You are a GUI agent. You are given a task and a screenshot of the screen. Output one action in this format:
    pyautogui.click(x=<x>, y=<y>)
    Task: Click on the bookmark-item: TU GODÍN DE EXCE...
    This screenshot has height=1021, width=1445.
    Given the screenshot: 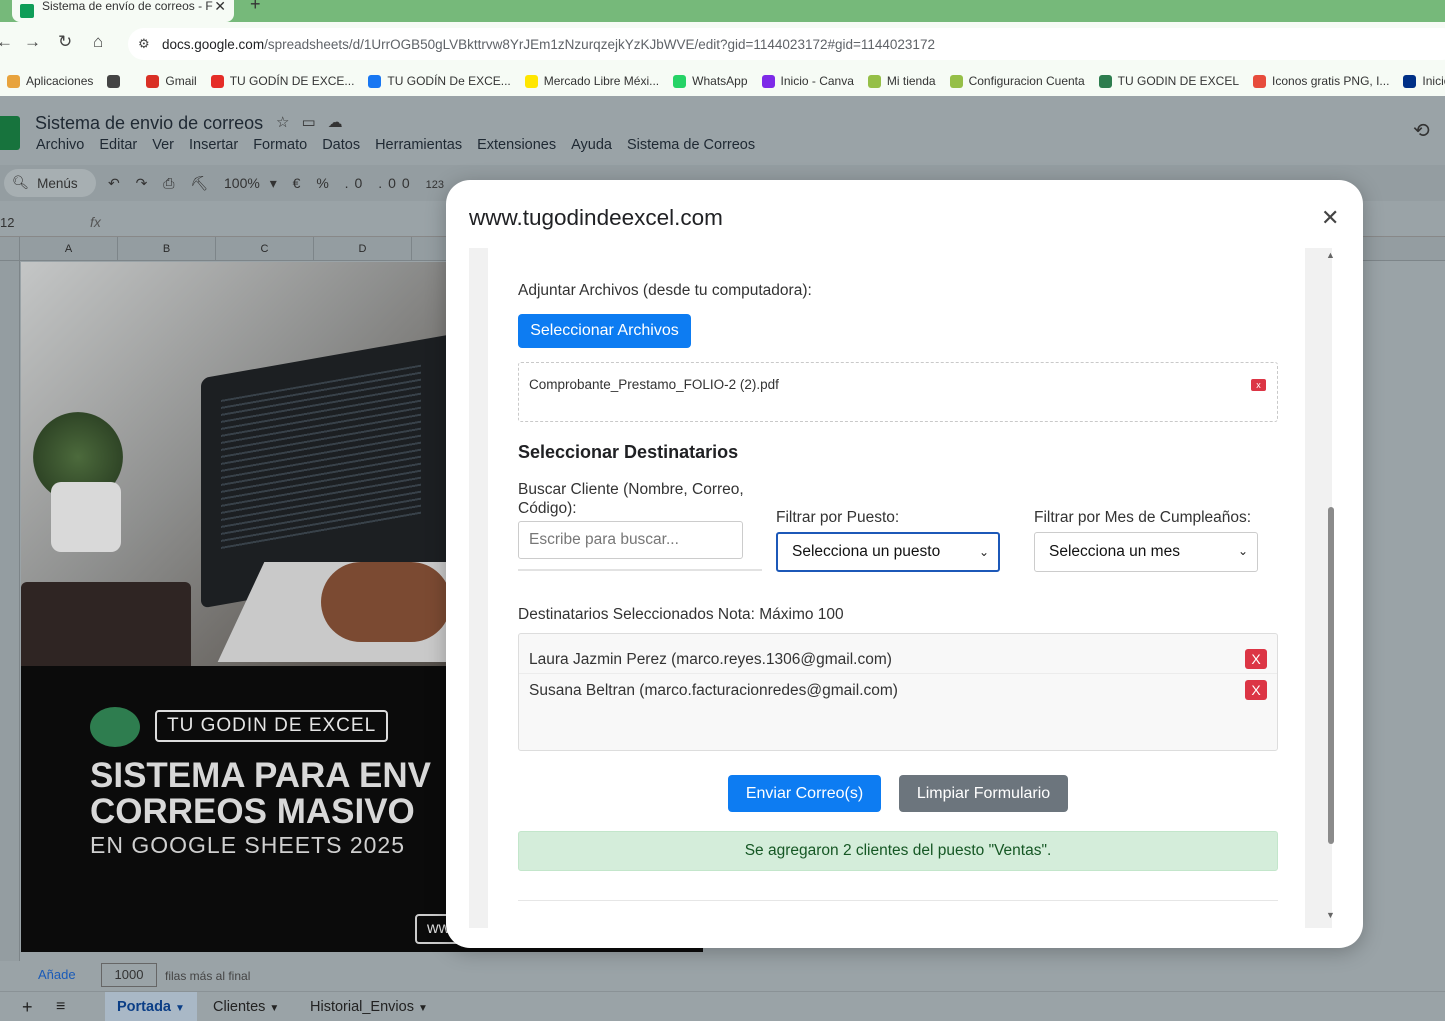 What is the action you would take?
    pyautogui.click(x=283, y=81)
    